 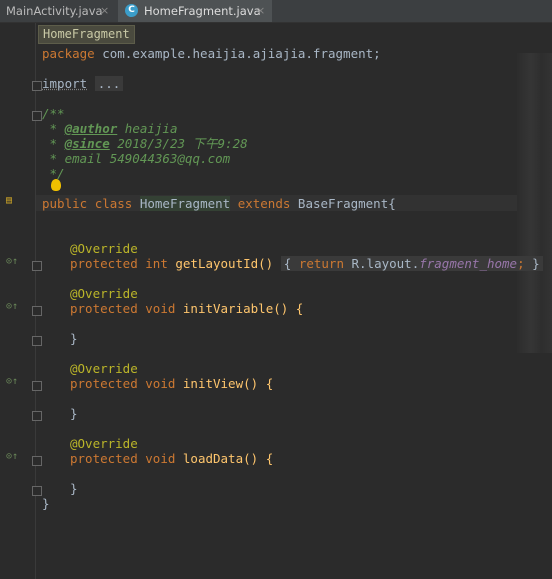 What do you see at coordinates (65, 83) in the screenshot?
I see `keyword: import` at bounding box center [65, 83].